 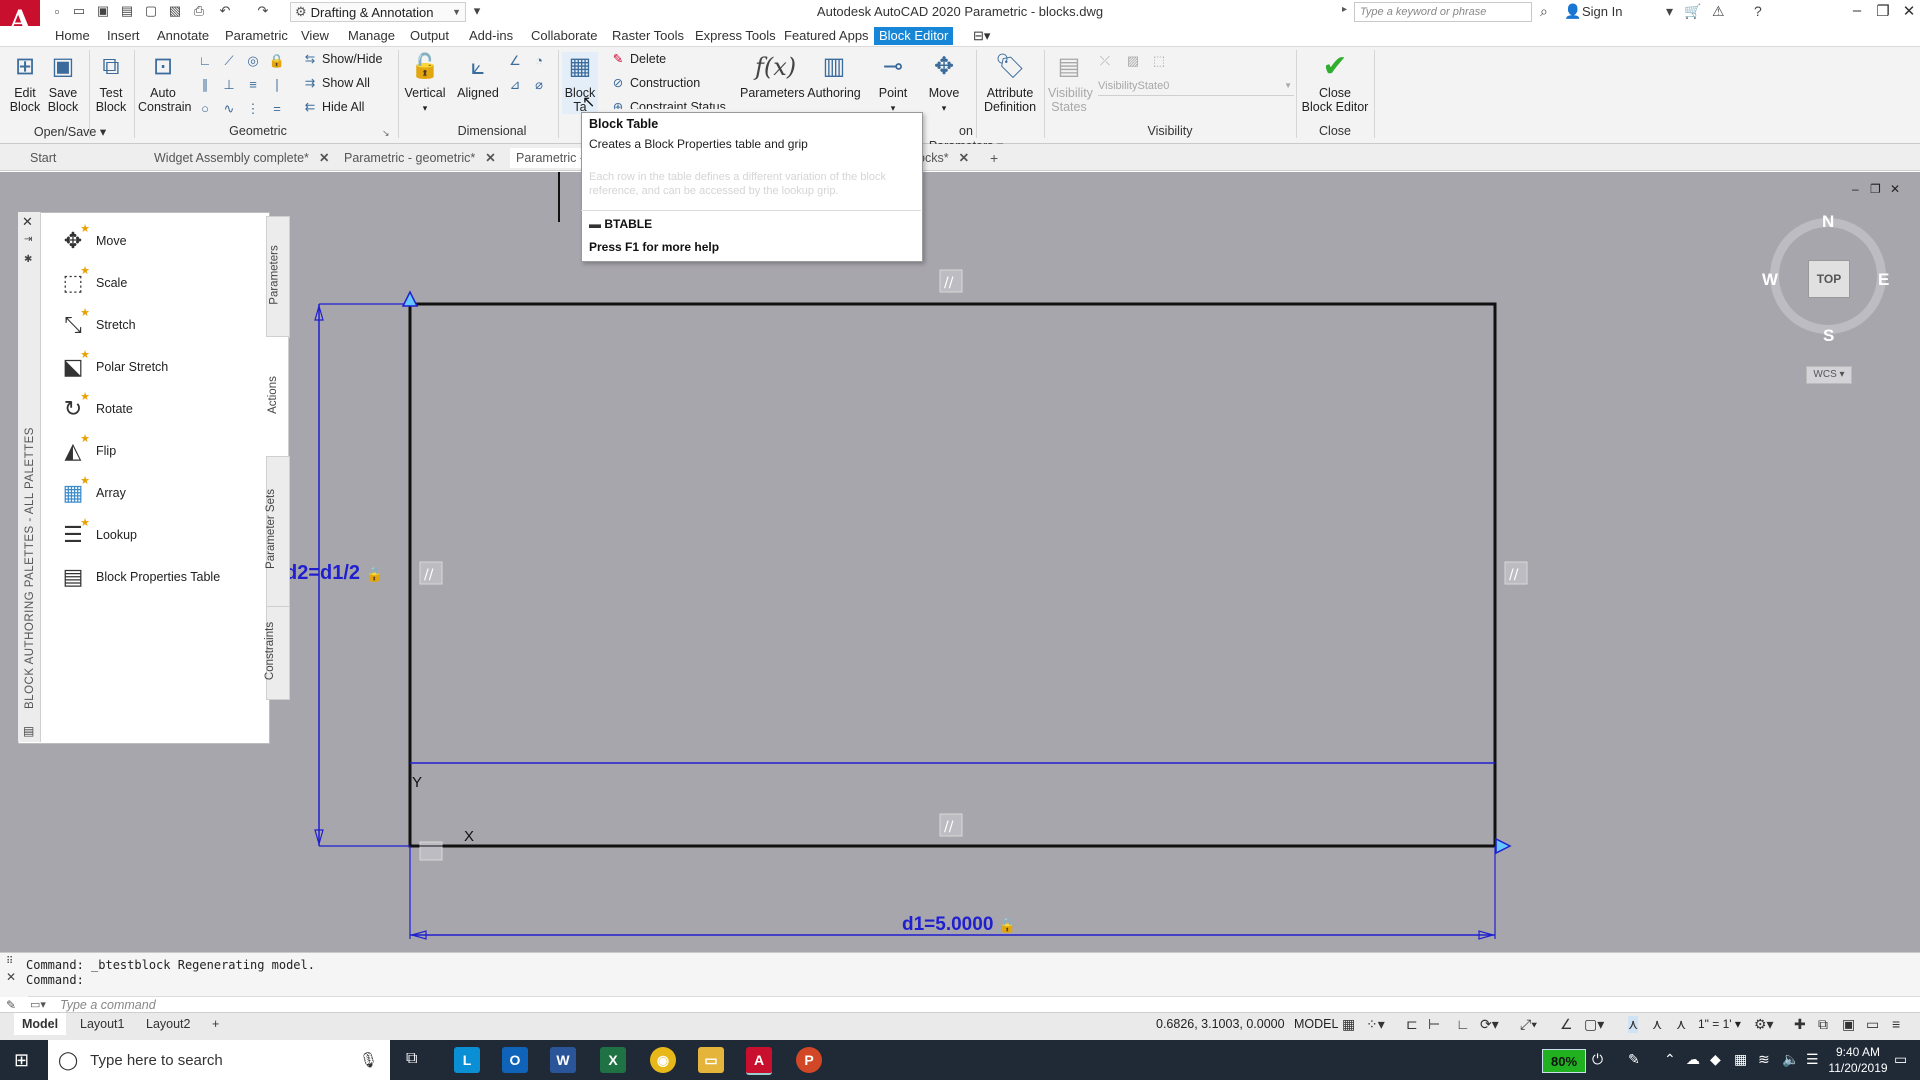 I want to click on wifi-icon: ≋, so click(x=1764, y=1059).